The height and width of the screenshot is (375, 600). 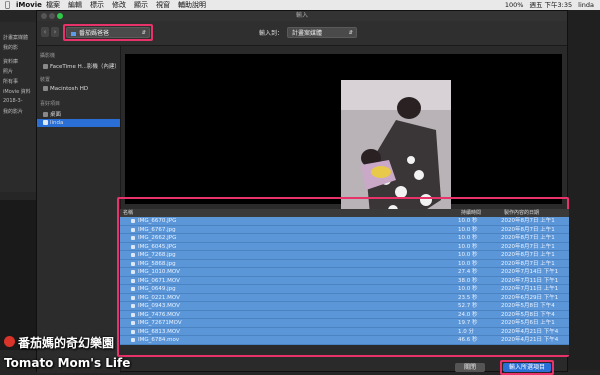 I want to click on column-header-duration: 持續時間, so click(x=469, y=213).